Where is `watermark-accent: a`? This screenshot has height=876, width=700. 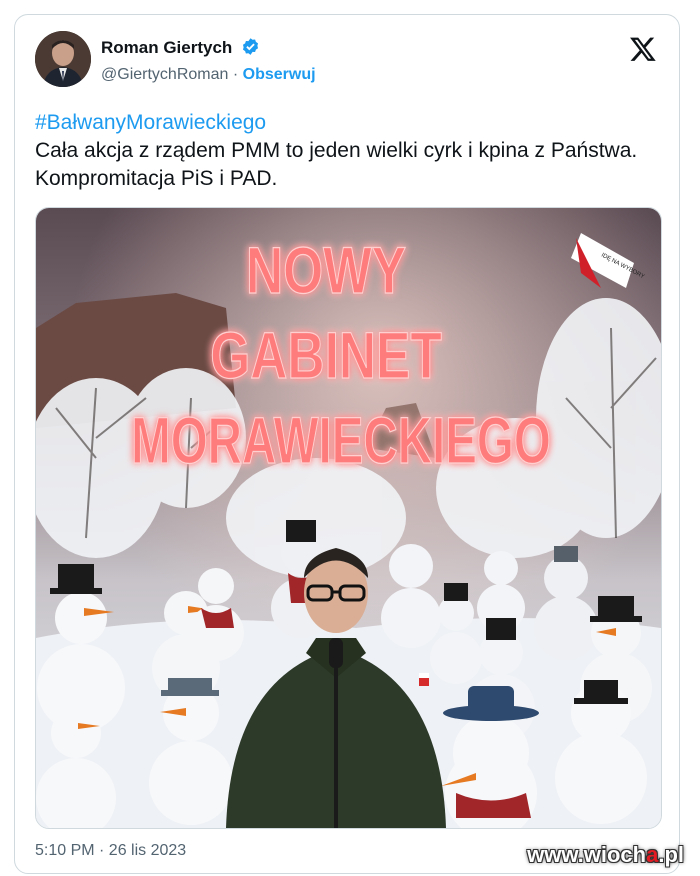 watermark-accent: a is located at coordinates (652, 854).